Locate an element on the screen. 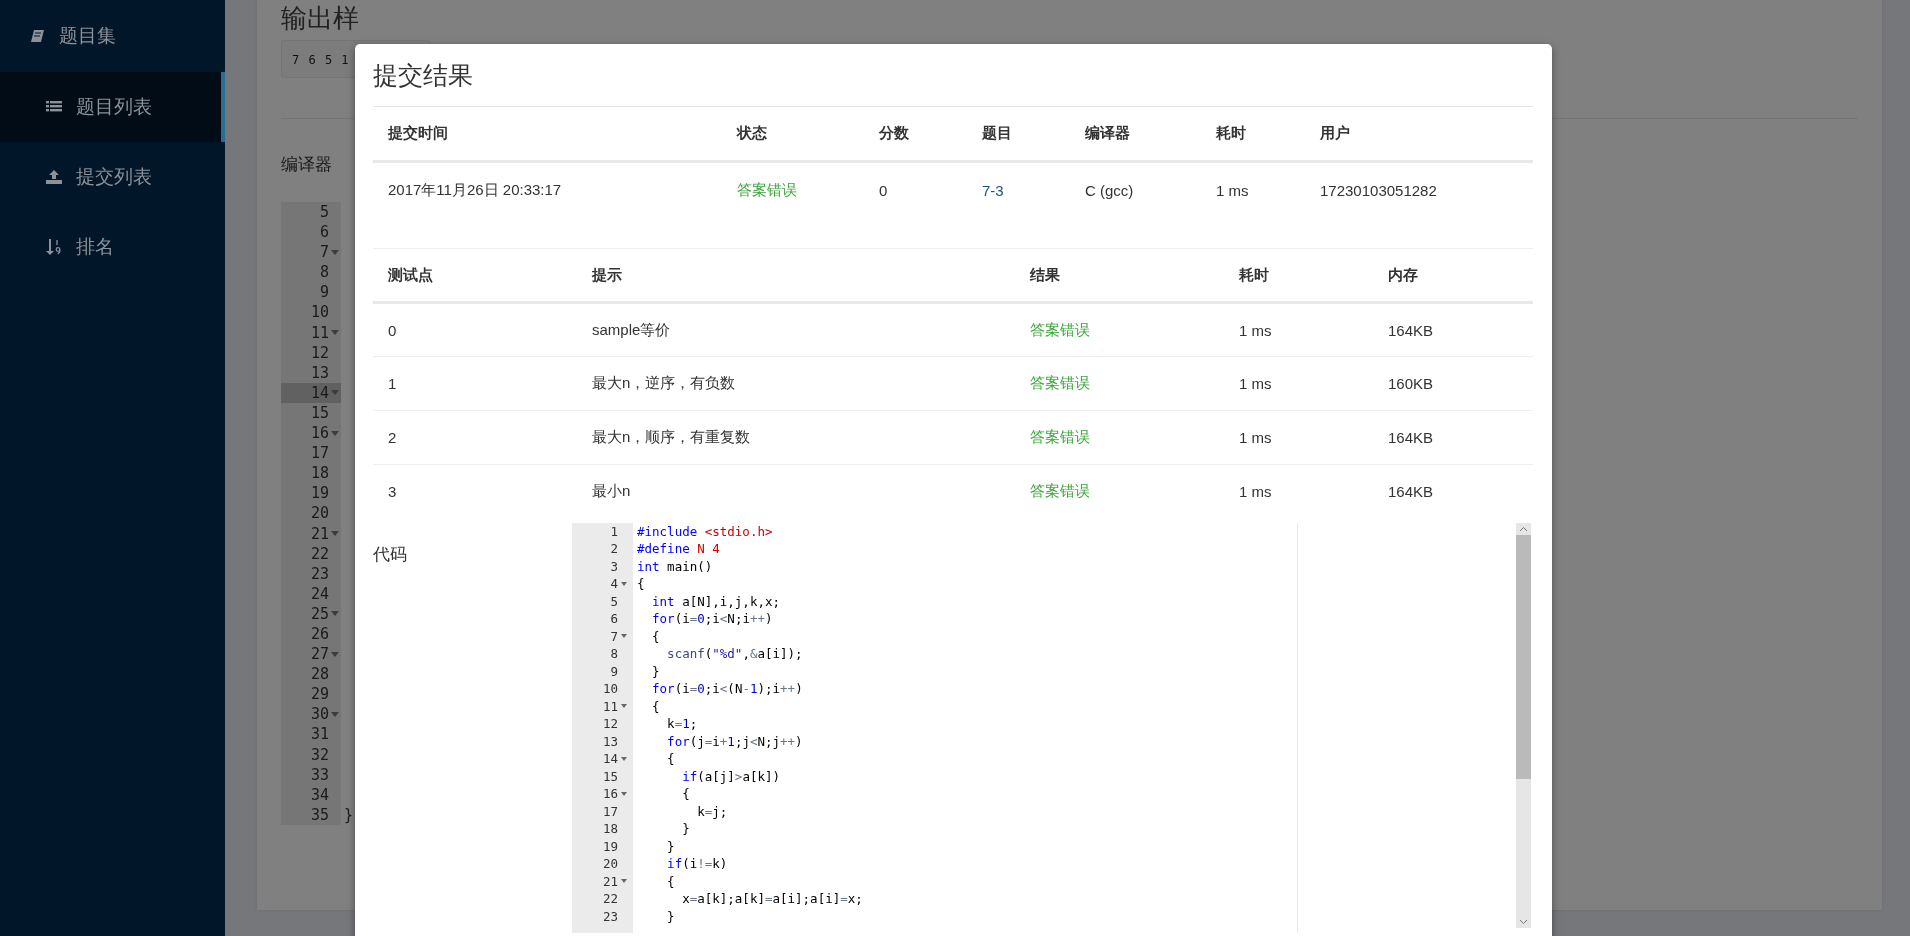  line-number: 25 is located at coordinates (311, 613).